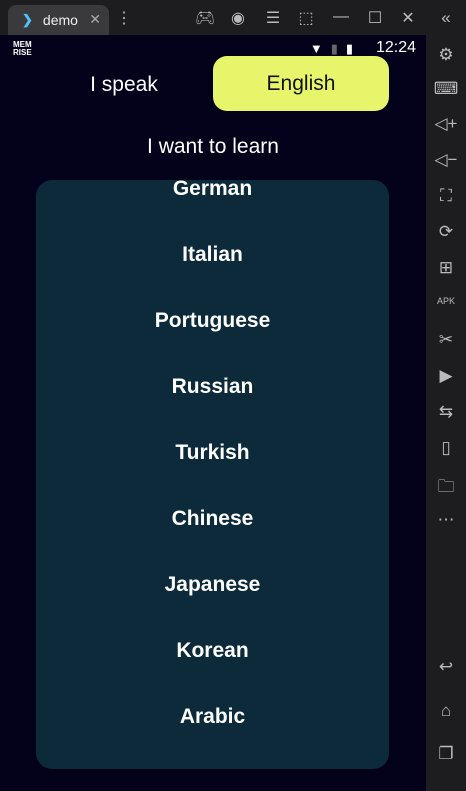 Image resolution: width=466 pixels, height=791 pixels. What do you see at coordinates (446, 268) in the screenshot?
I see `add-window-icon: ⊞` at bounding box center [446, 268].